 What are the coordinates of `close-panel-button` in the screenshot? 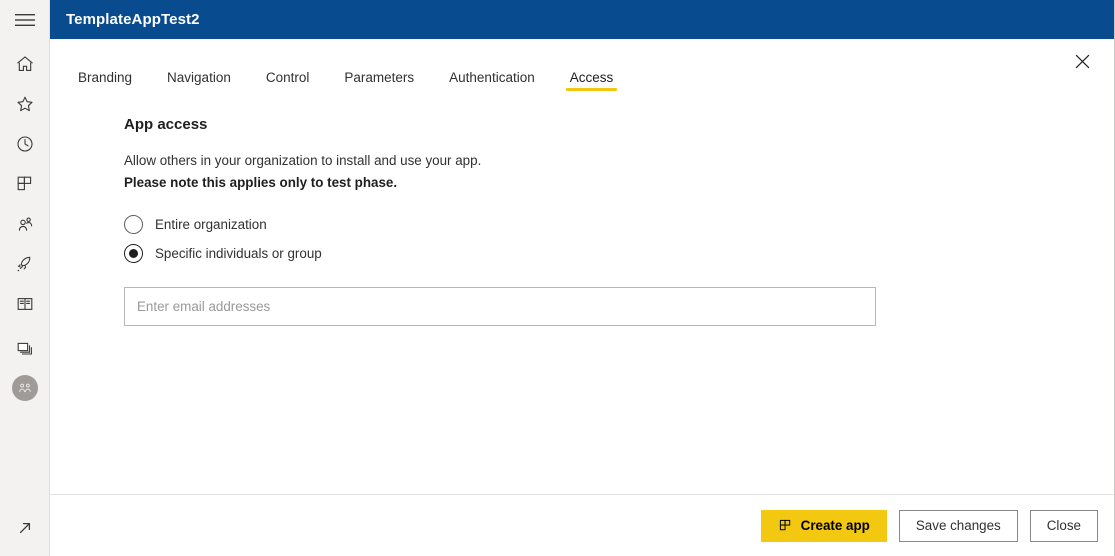 It's located at (1082, 64).